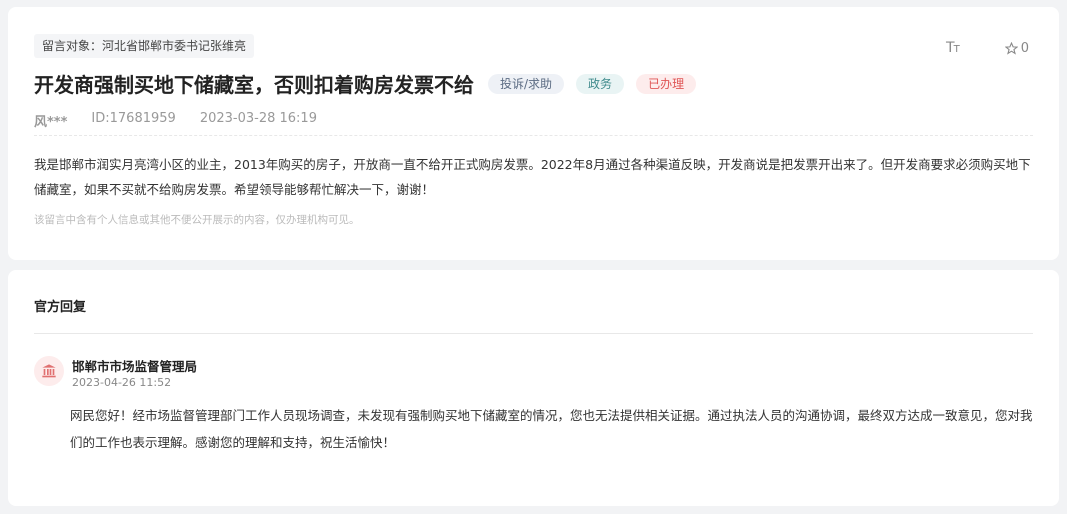  I want to click on tag-type: 投诉/求助, so click(526, 83).